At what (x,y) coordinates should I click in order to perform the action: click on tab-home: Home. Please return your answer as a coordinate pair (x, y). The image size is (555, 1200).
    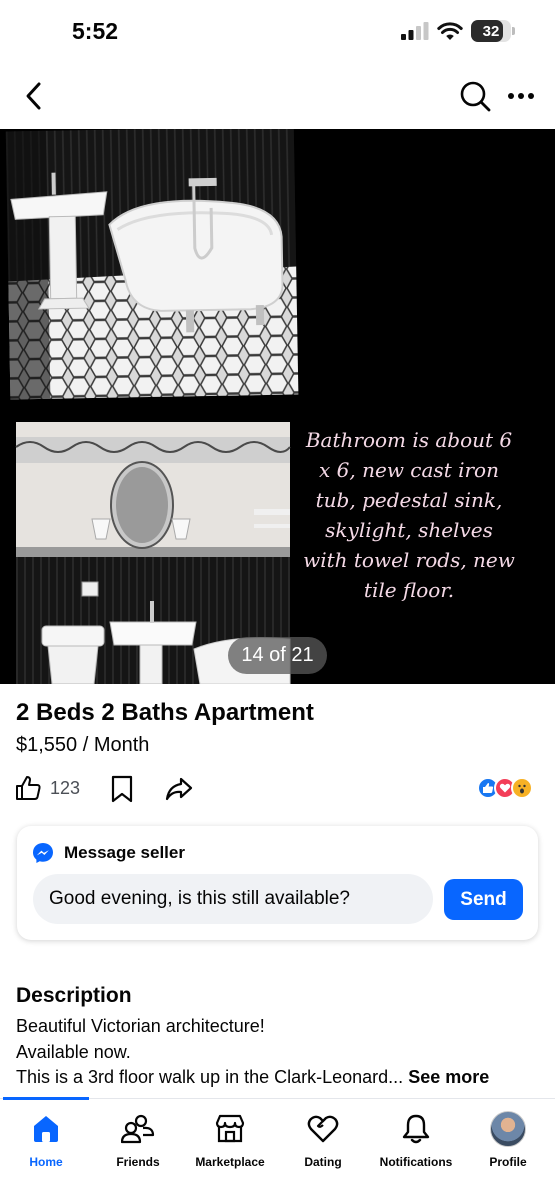
    Looking at the image, I should click on (46, 1141).